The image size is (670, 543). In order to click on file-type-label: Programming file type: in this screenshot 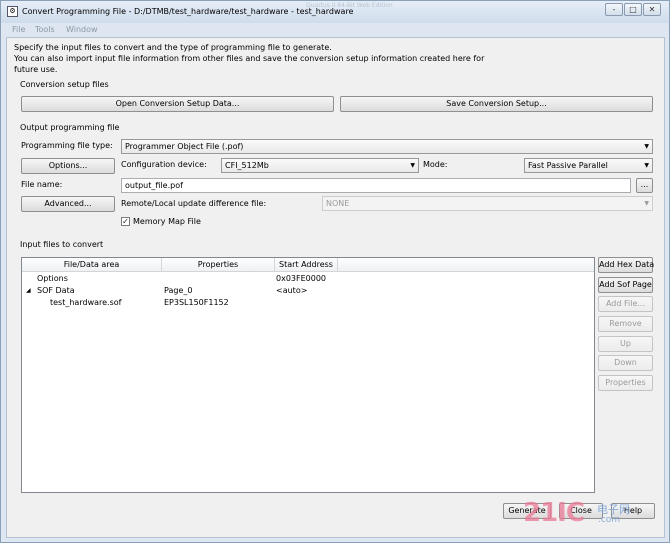, I will do `click(67, 145)`.